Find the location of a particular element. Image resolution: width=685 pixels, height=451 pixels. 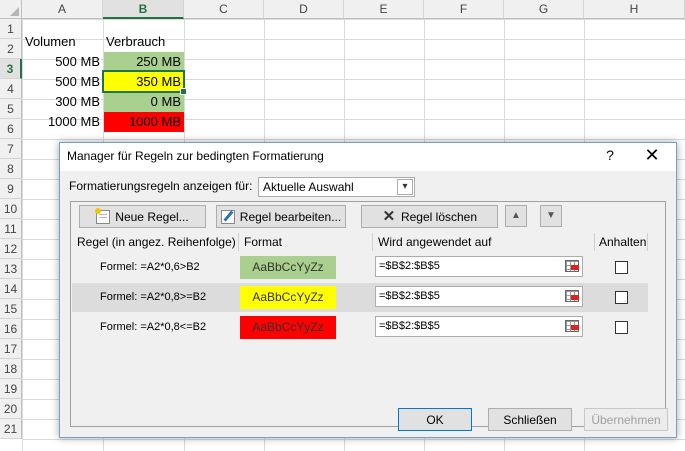

column-header-d: D is located at coordinates (304, 9).